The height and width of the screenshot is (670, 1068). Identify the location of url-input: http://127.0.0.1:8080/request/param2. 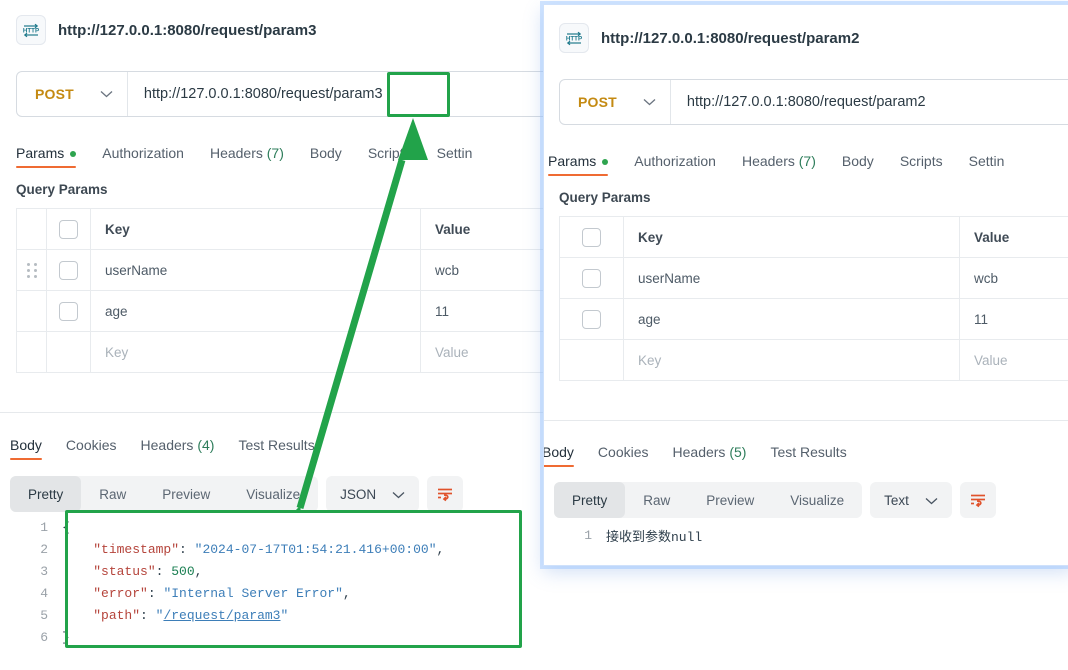
(798, 102).